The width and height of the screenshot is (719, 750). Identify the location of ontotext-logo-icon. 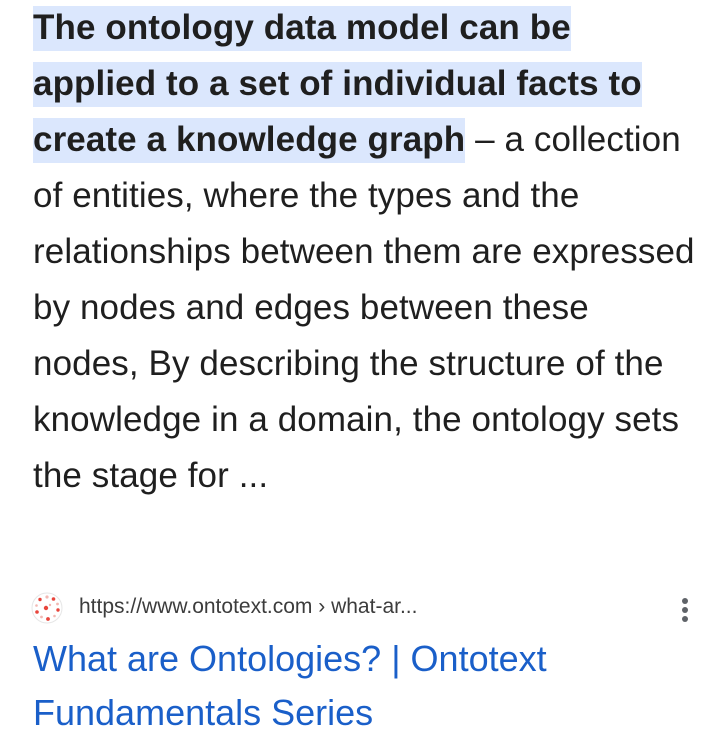
(47, 608).